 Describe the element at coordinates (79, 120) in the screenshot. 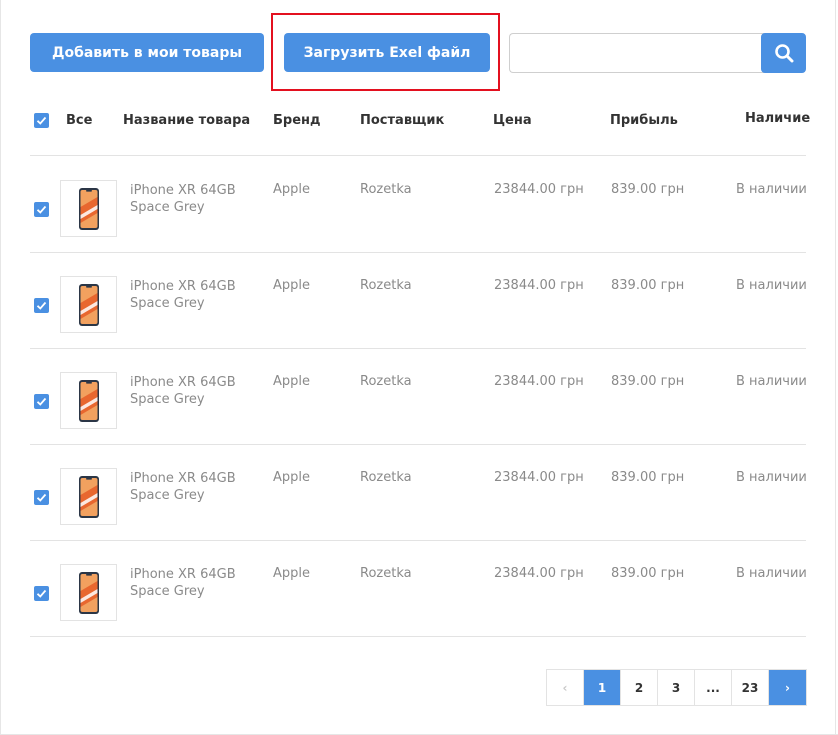

I see `header-all: Все` at that location.